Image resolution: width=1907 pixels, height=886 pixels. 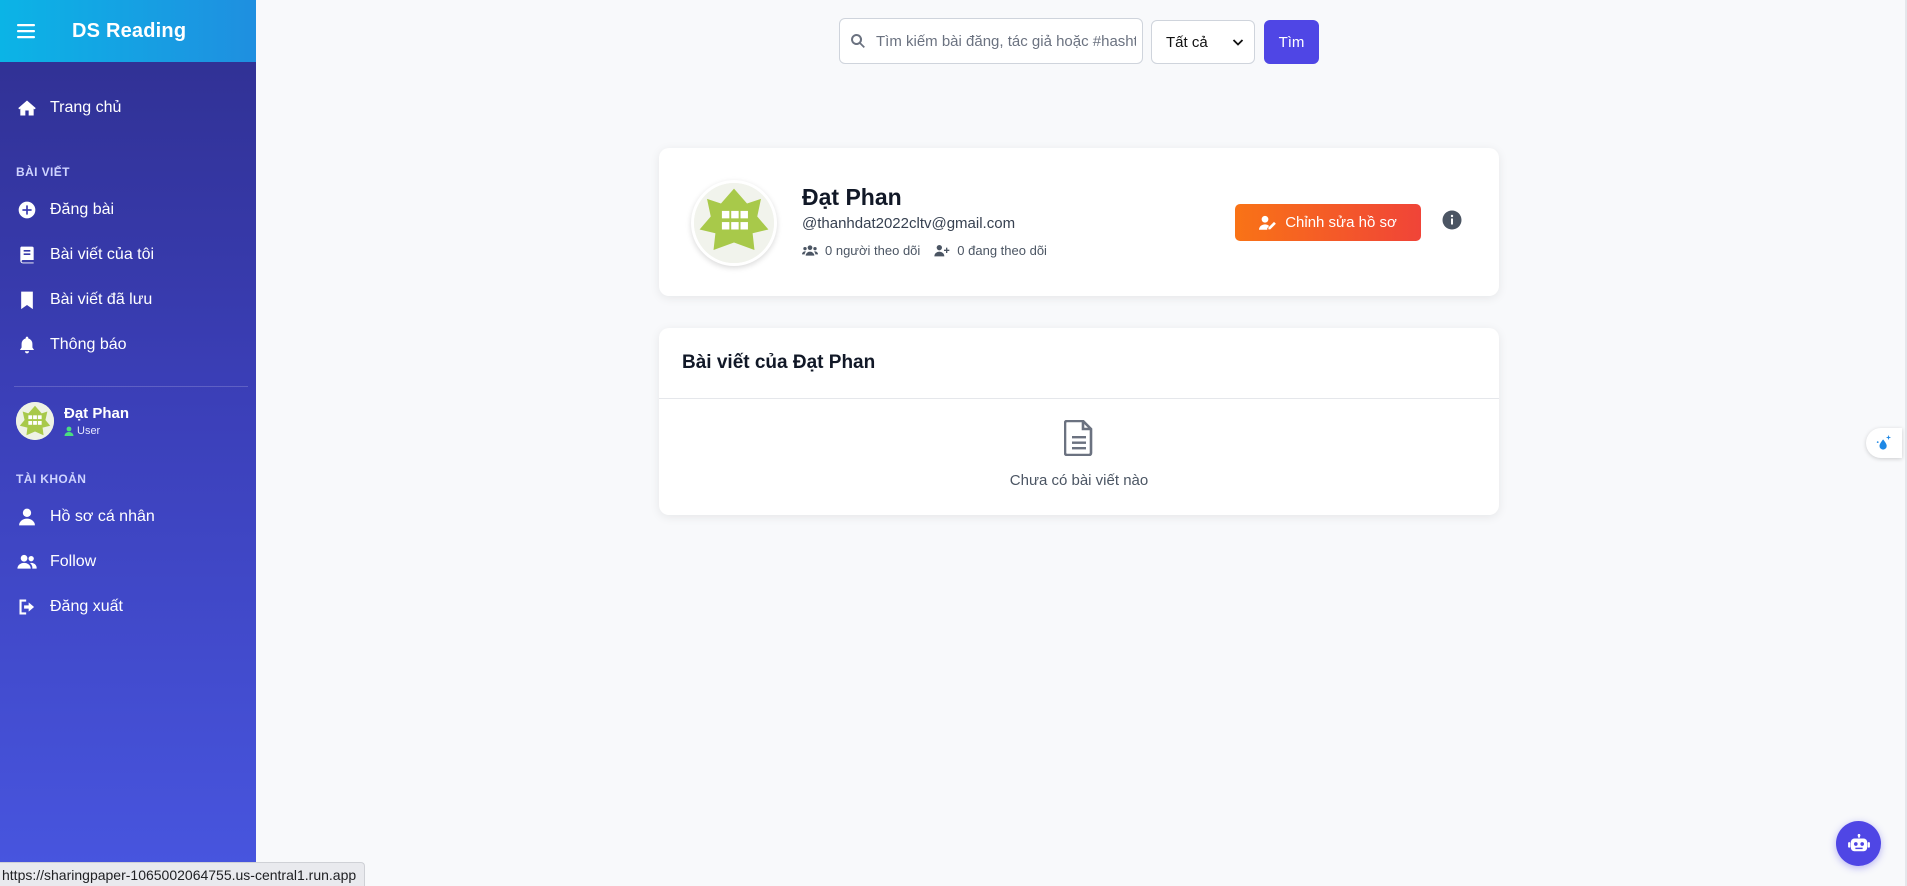 I want to click on sidebar-item-follow: Follow, so click(x=128, y=562).